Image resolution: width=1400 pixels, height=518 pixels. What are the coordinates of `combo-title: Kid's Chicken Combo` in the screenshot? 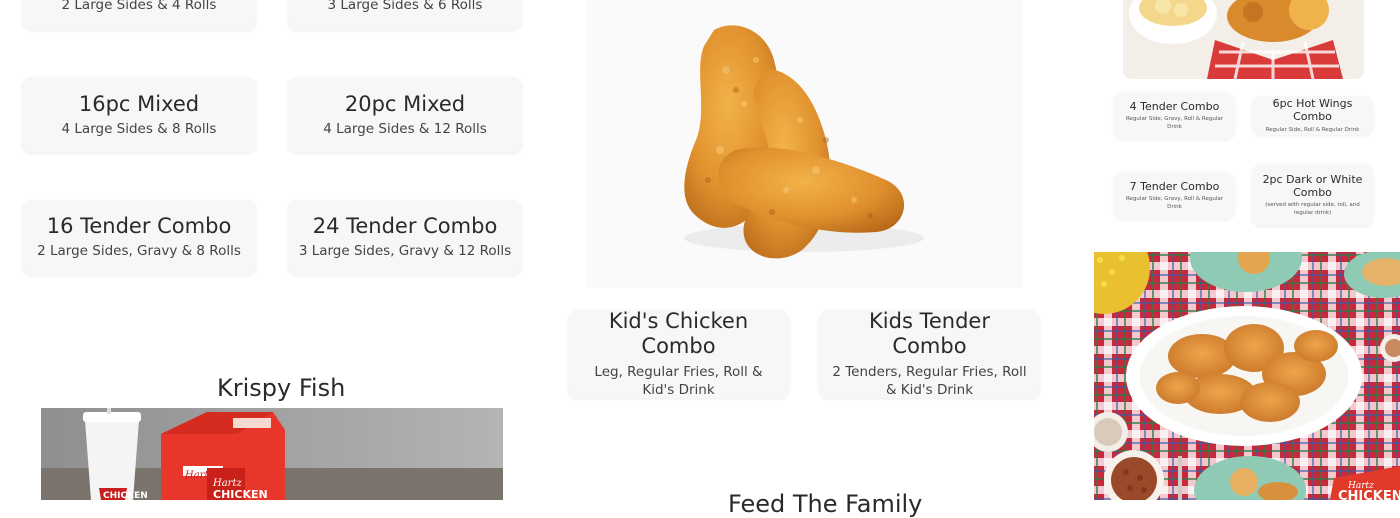 It's located at (678, 333).